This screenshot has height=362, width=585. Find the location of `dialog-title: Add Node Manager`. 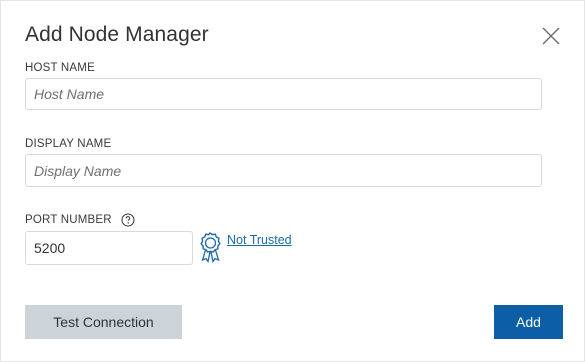

dialog-title: Add Node Manager is located at coordinates (117, 34).